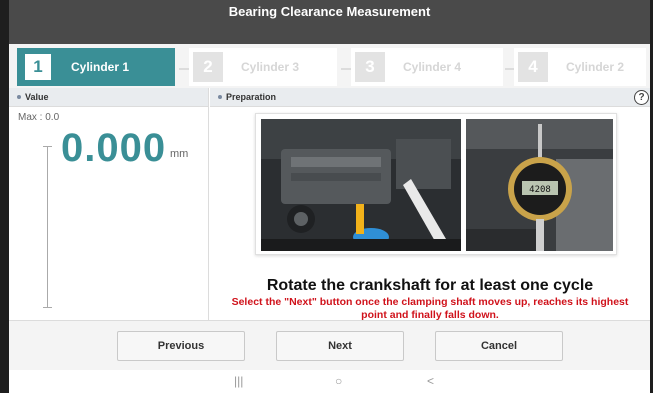  Describe the element at coordinates (641, 97) in the screenshot. I see `help-icon: ?` at that location.